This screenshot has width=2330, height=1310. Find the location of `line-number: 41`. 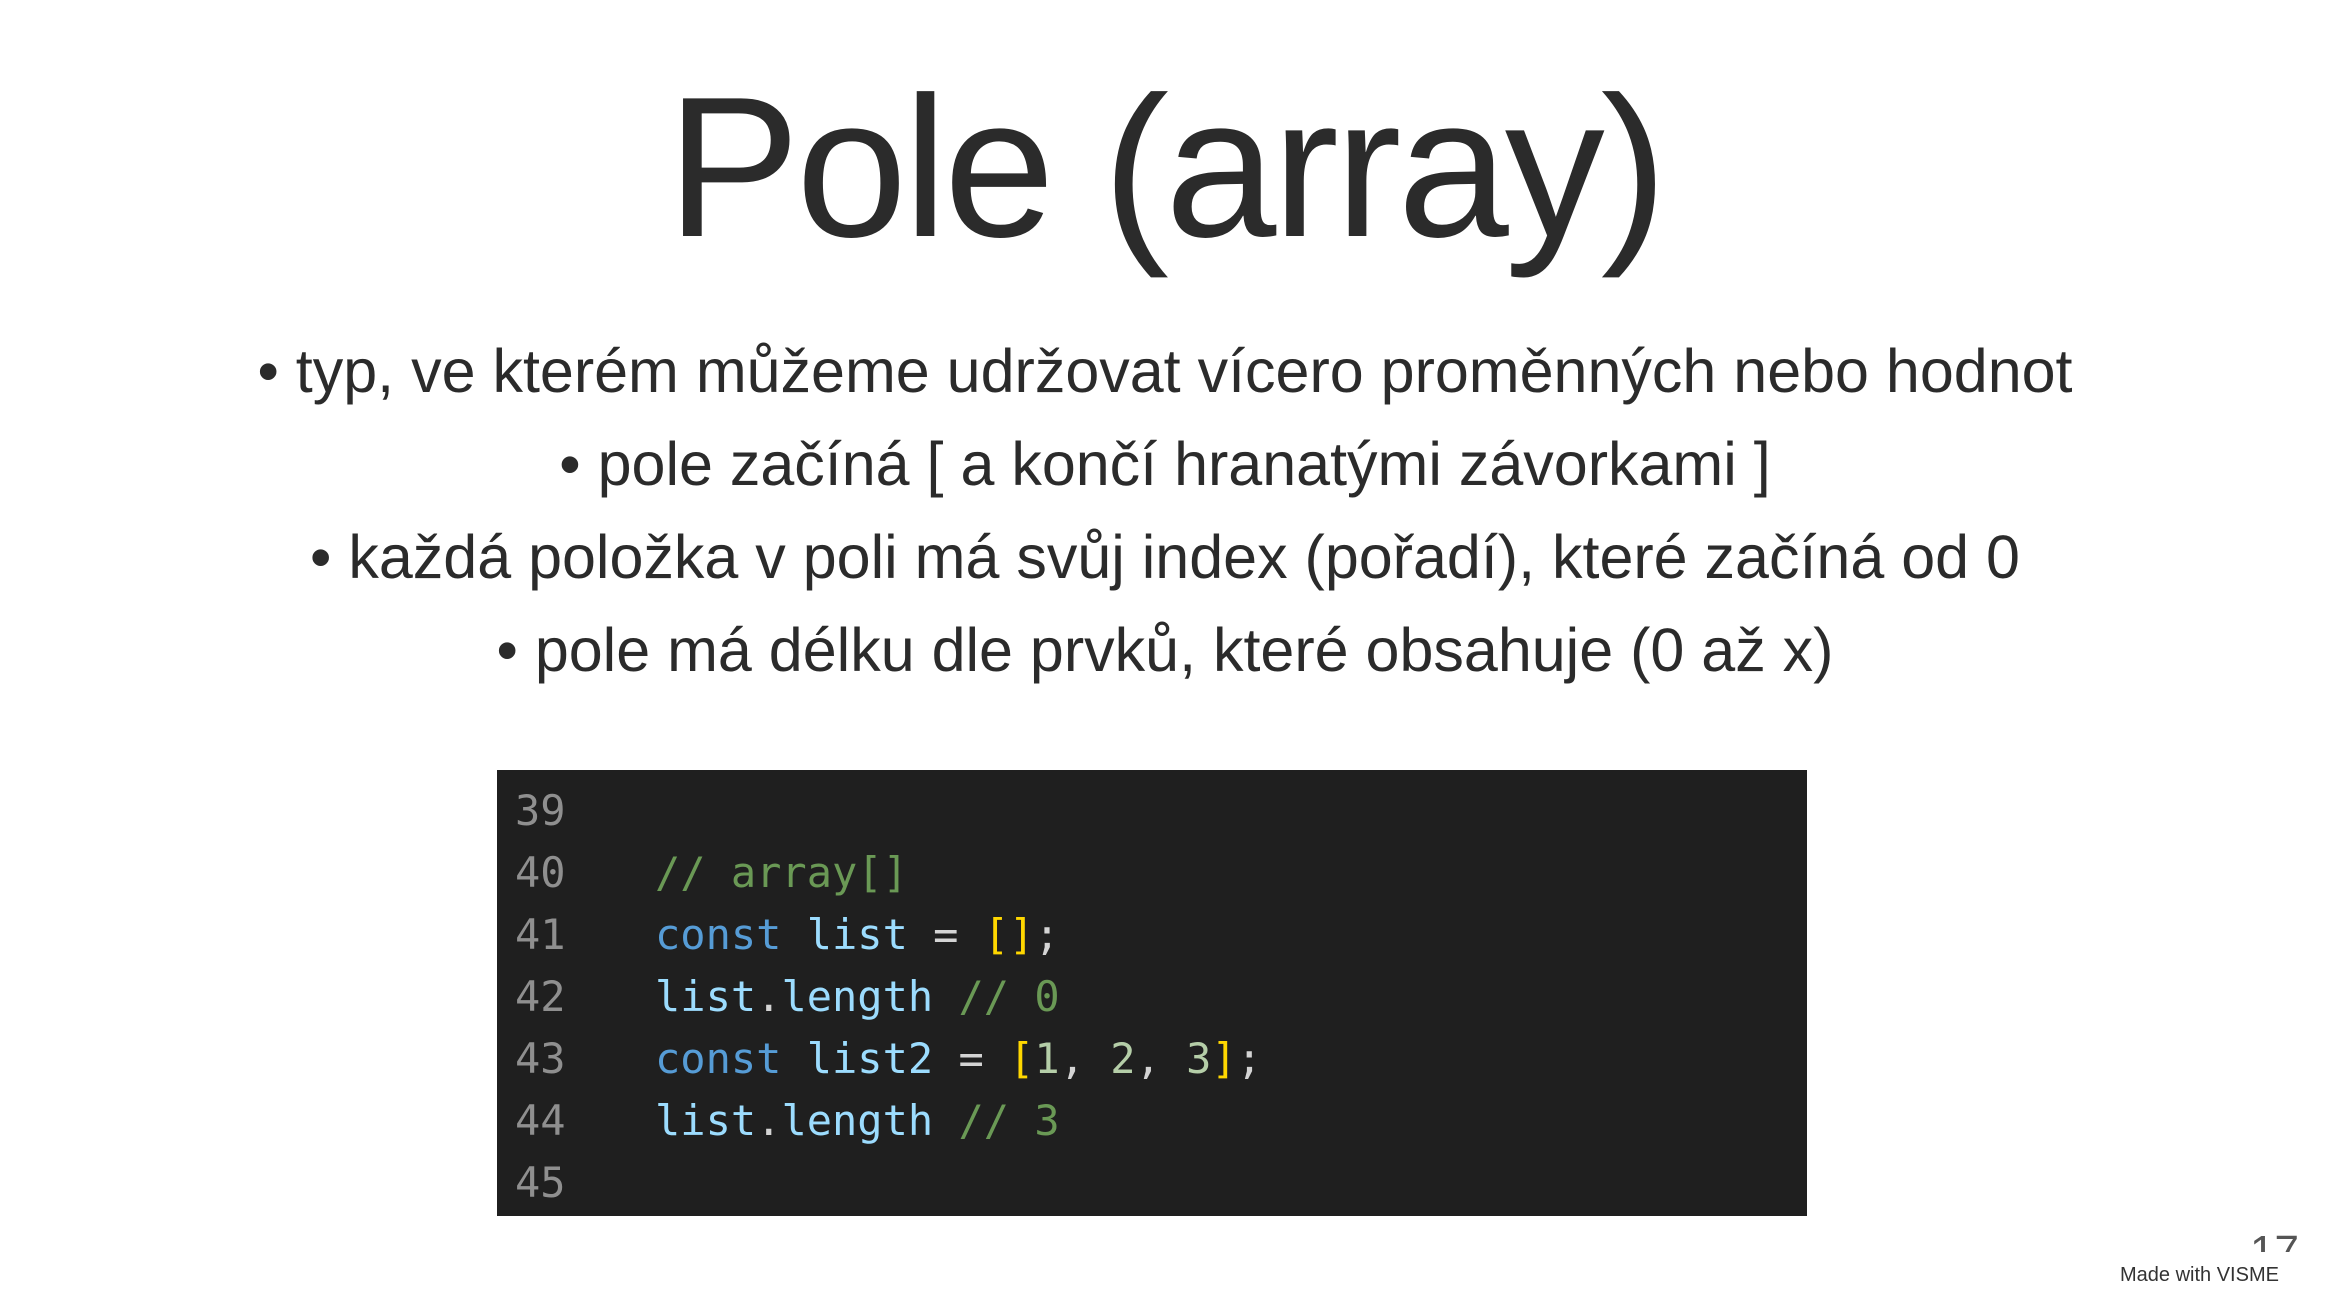

line-number: 41 is located at coordinates (540, 934).